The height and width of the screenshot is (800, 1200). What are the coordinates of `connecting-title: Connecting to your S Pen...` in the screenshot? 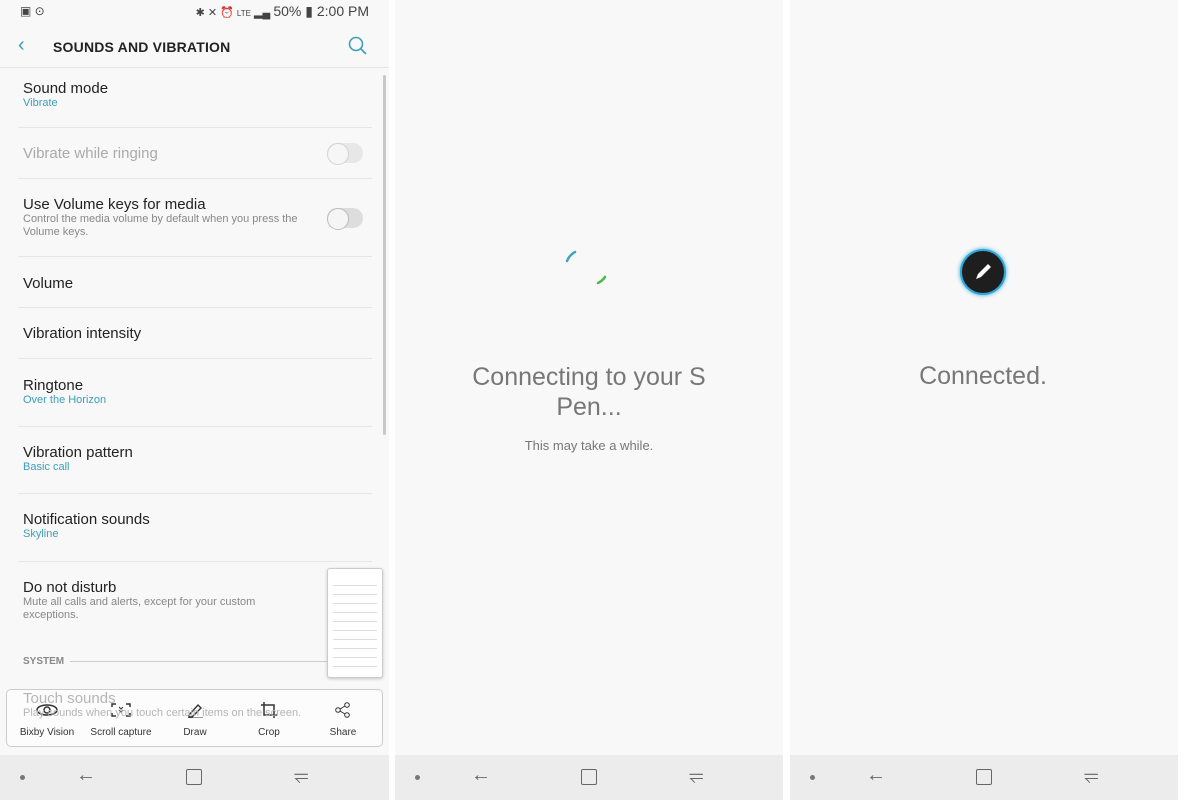 It's located at (589, 392).